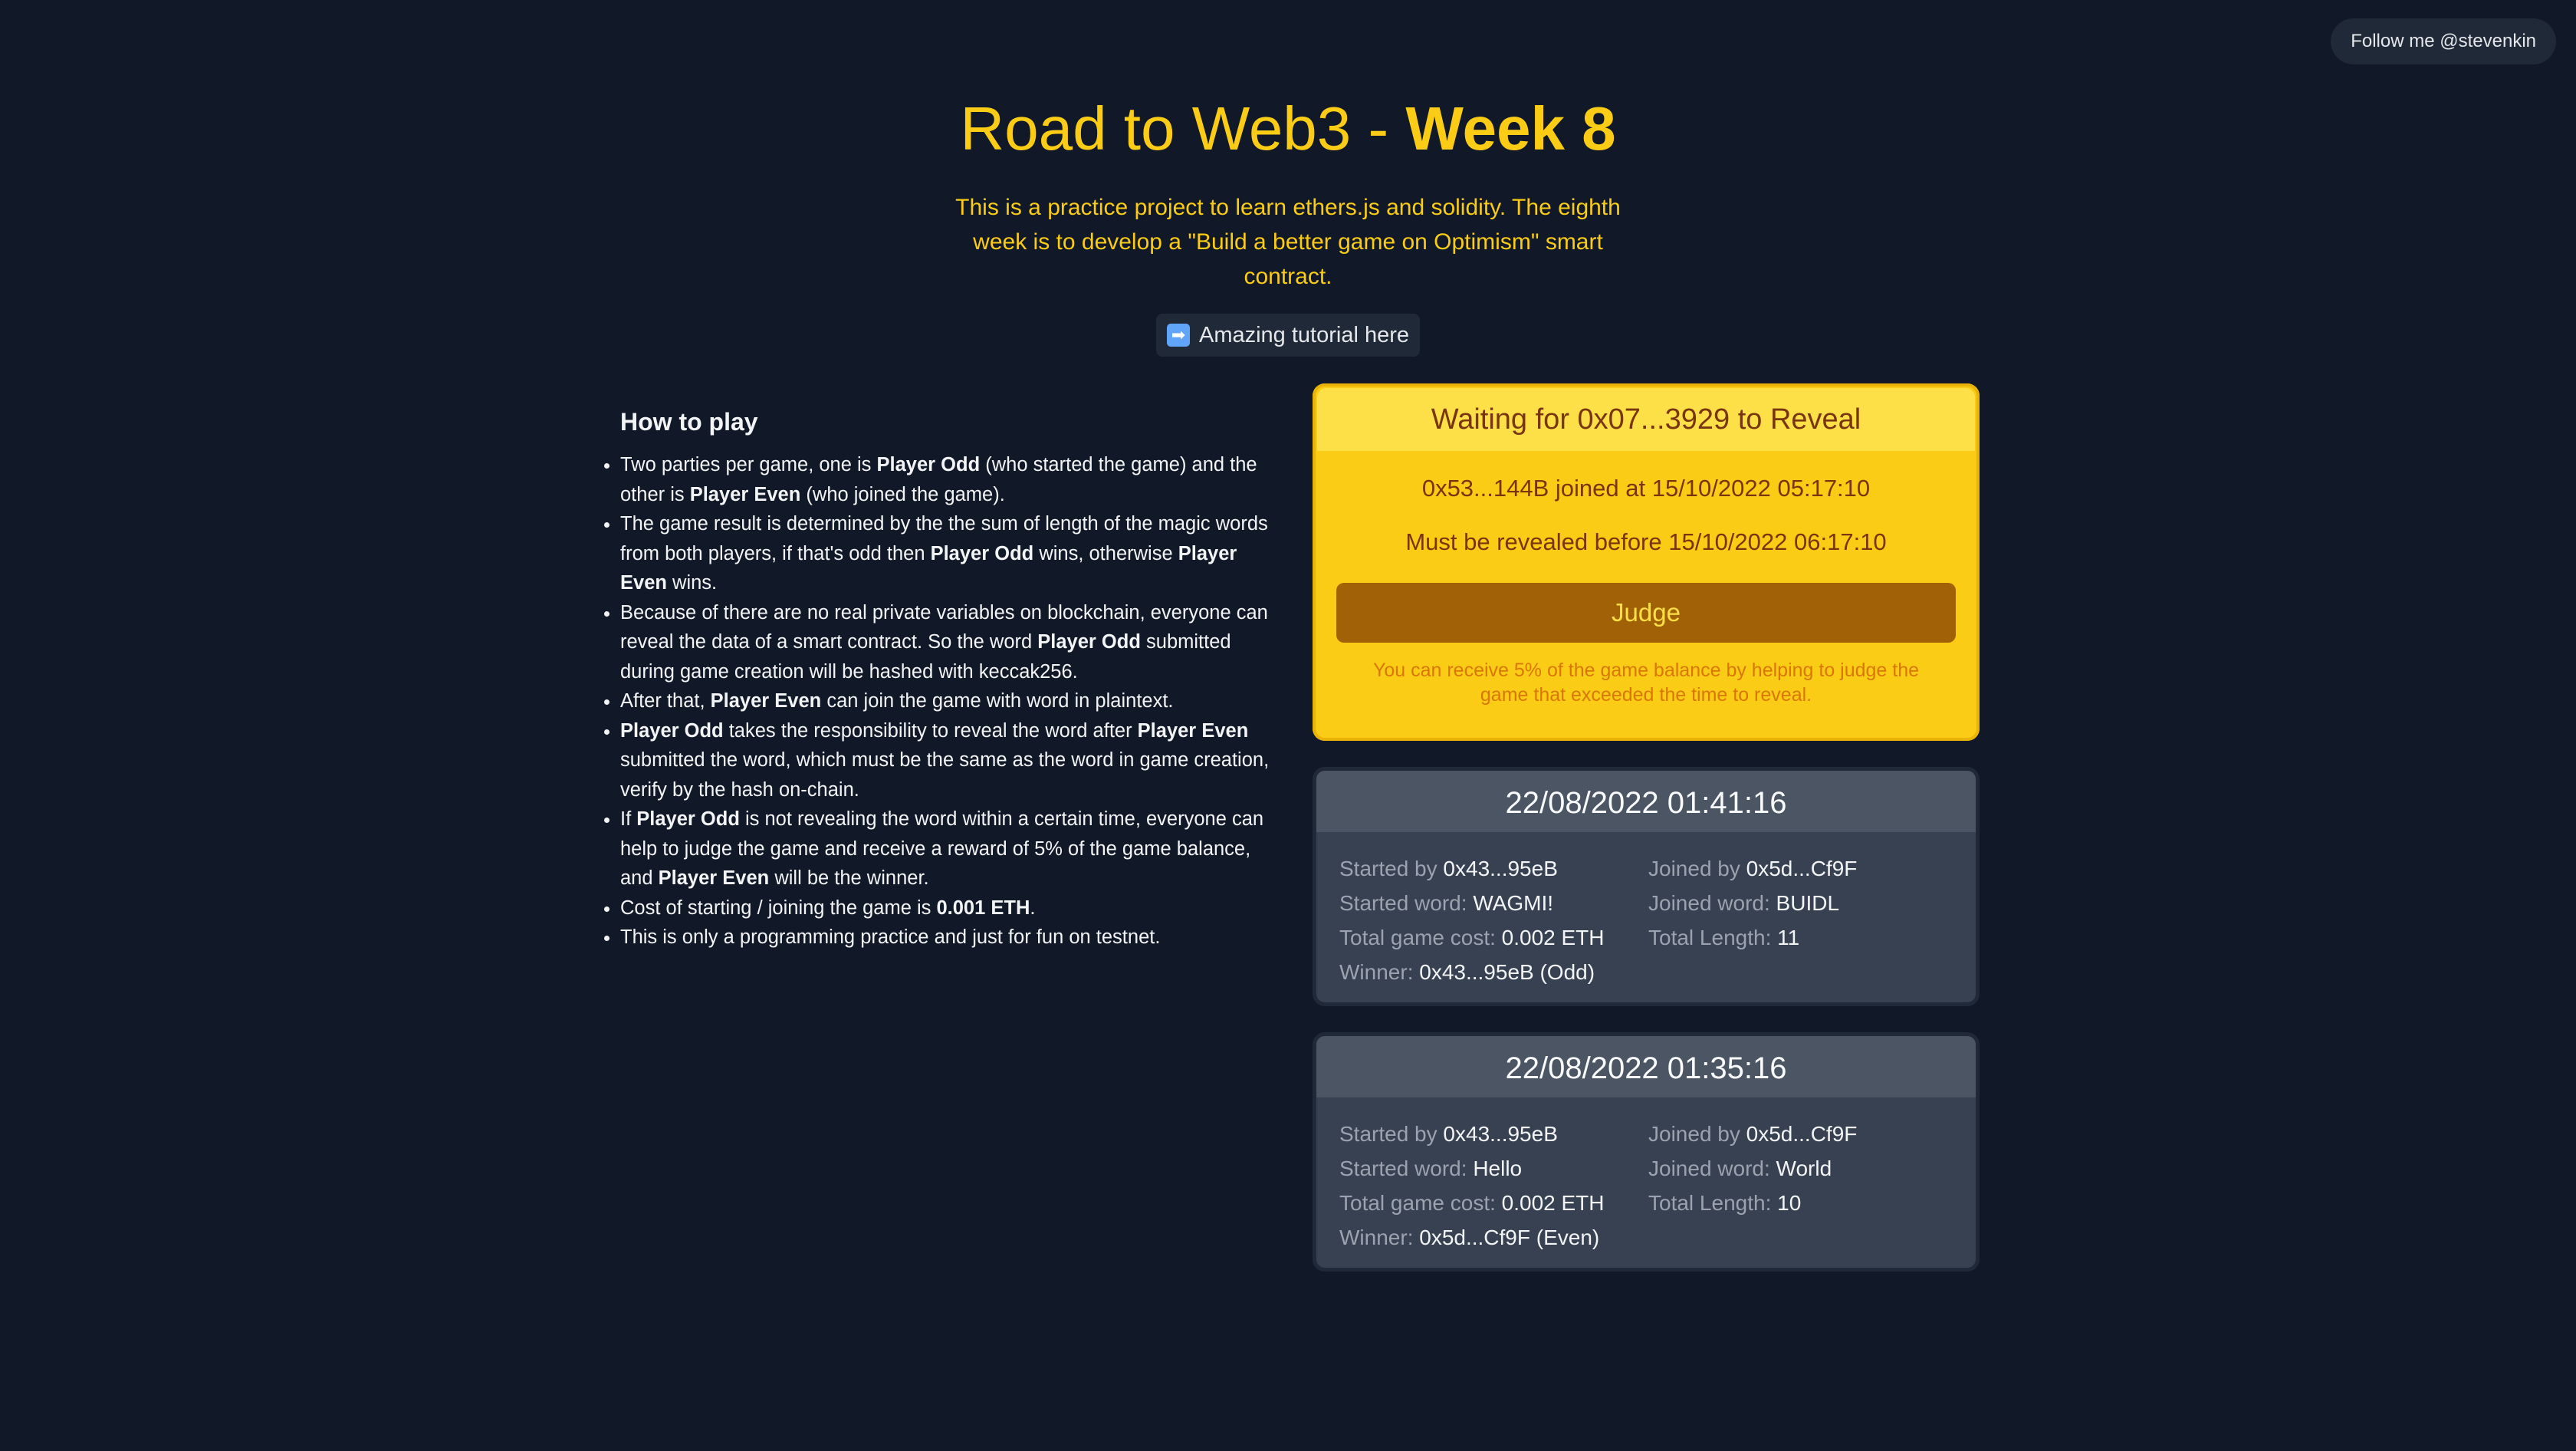 The width and height of the screenshot is (2576, 1451). I want to click on game-datetime: 22/08/2022 01:41:16, so click(1646, 801).